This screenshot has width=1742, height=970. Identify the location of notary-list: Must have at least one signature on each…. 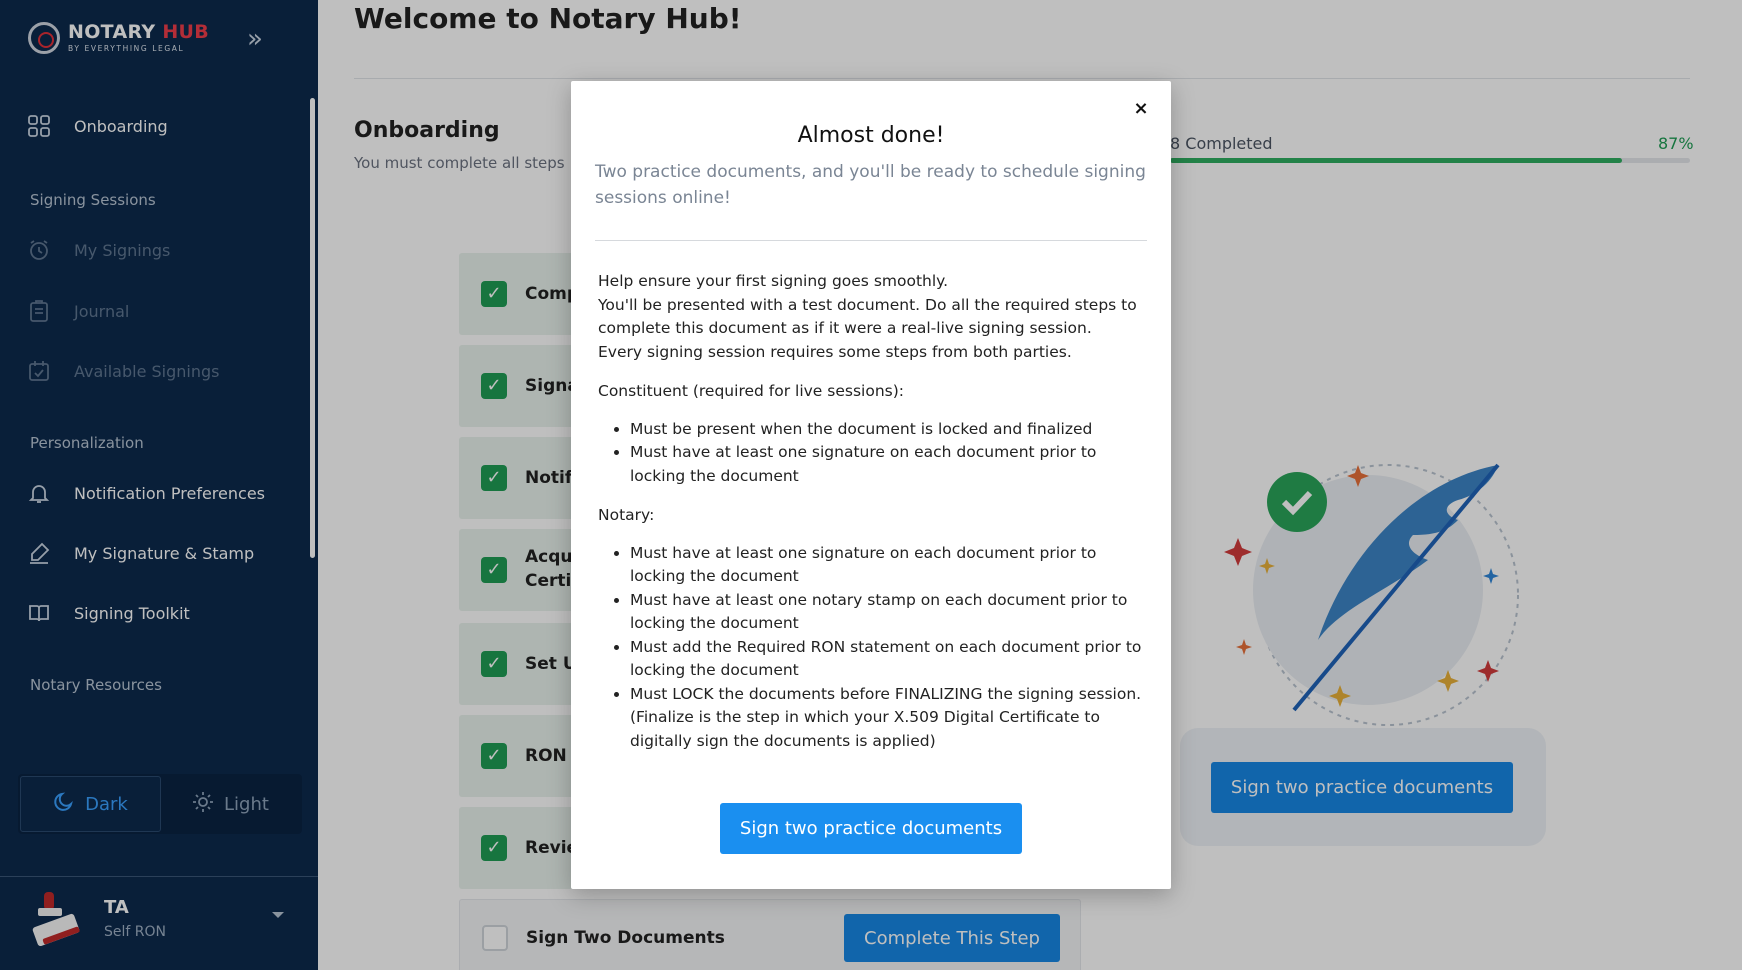
(889, 648).